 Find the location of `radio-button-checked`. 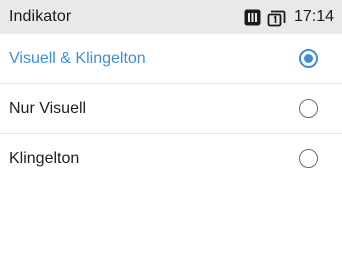

radio-button-checked is located at coordinates (308, 58).